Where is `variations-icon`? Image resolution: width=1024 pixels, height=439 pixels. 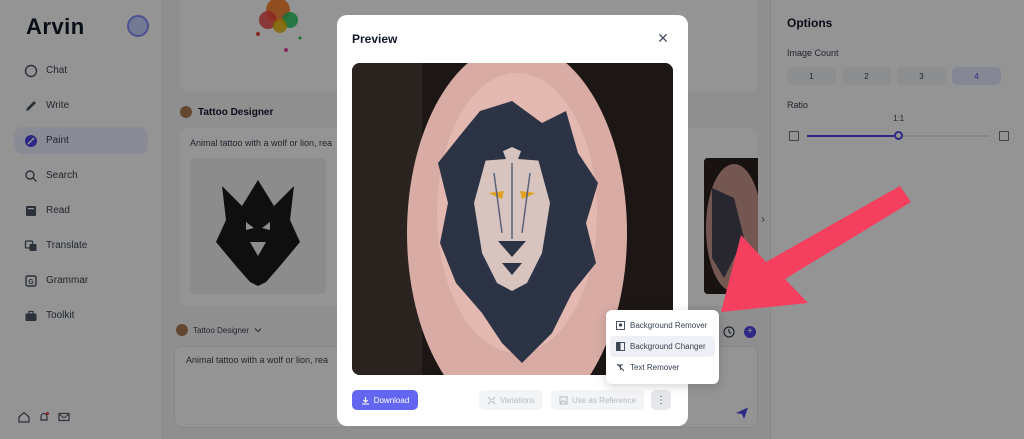
variations-icon is located at coordinates (491, 400).